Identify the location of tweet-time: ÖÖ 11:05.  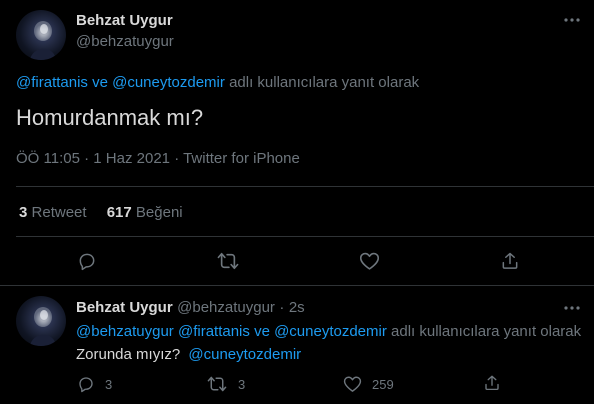
(48, 158).